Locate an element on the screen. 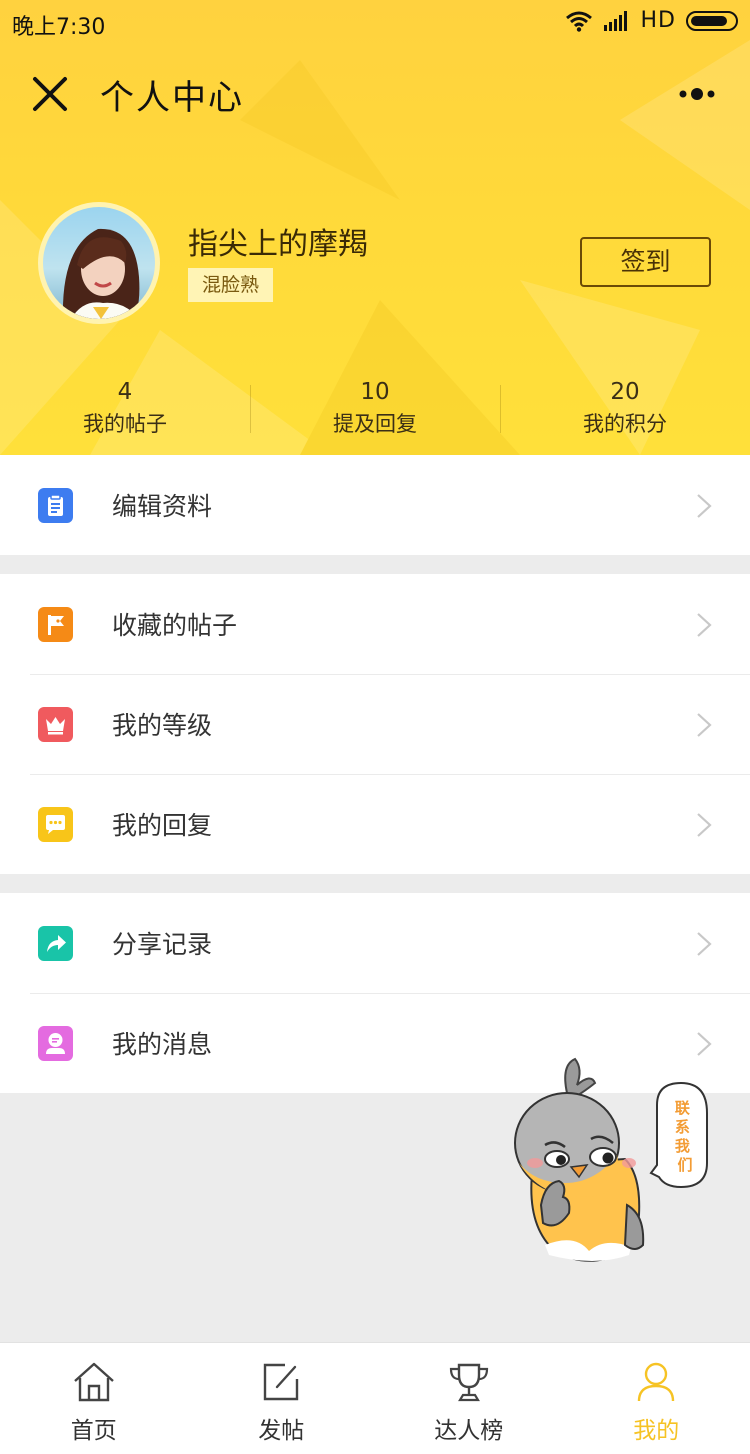  battery-level is located at coordinates (709, 20).